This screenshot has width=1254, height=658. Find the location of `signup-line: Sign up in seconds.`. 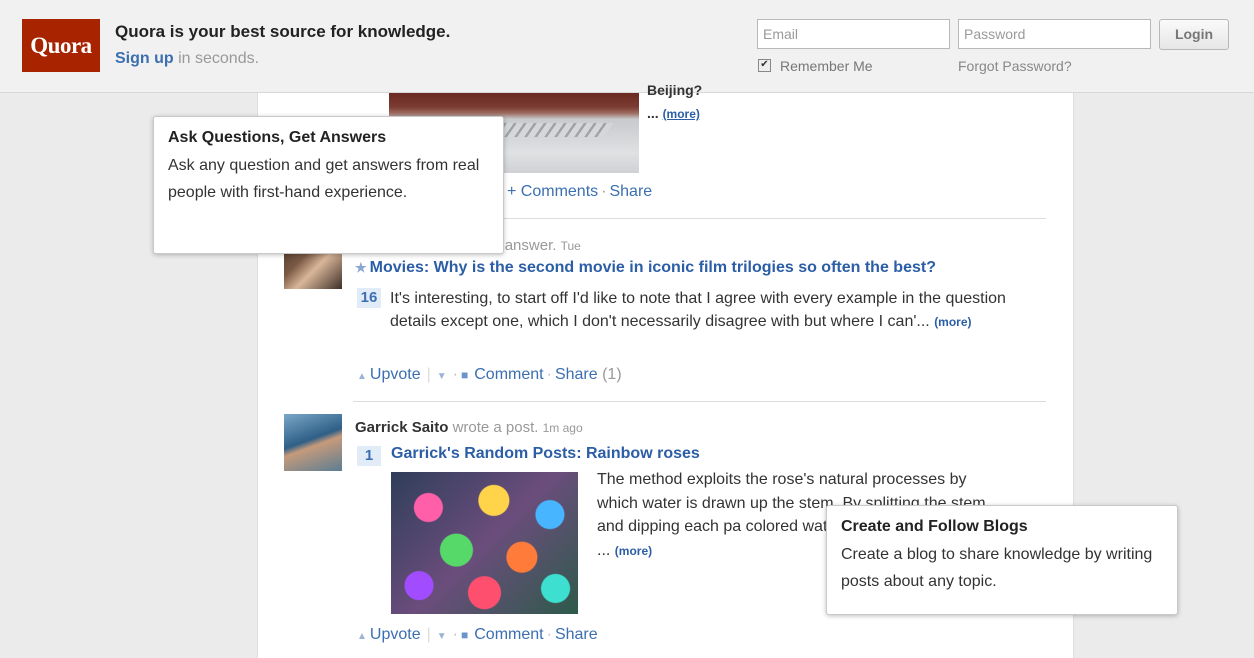

signup-line: Sign up in seconds. is located at coordinates (187, 59).